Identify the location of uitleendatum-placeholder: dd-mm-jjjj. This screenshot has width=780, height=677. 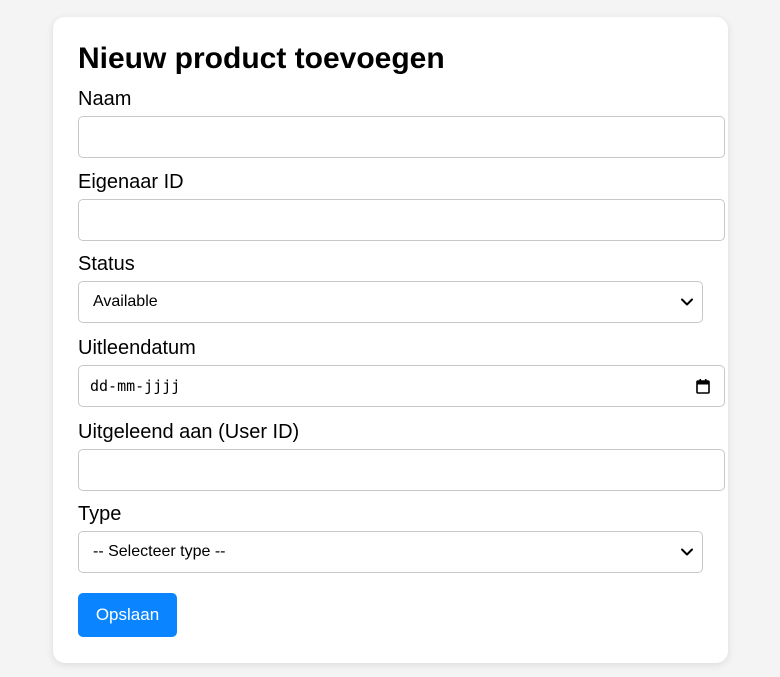
(135, 386).